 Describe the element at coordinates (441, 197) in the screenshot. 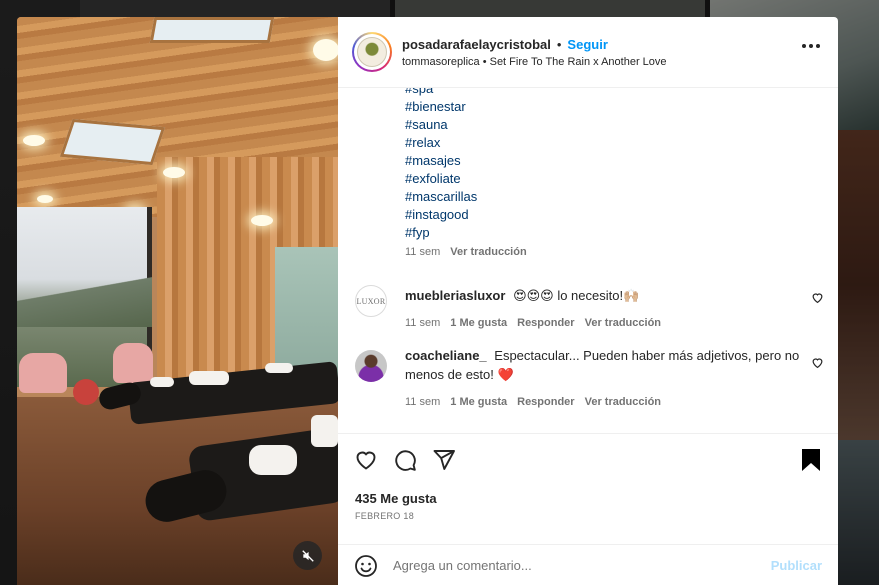

I see `hashtag-link: #mascarillas` at that location.